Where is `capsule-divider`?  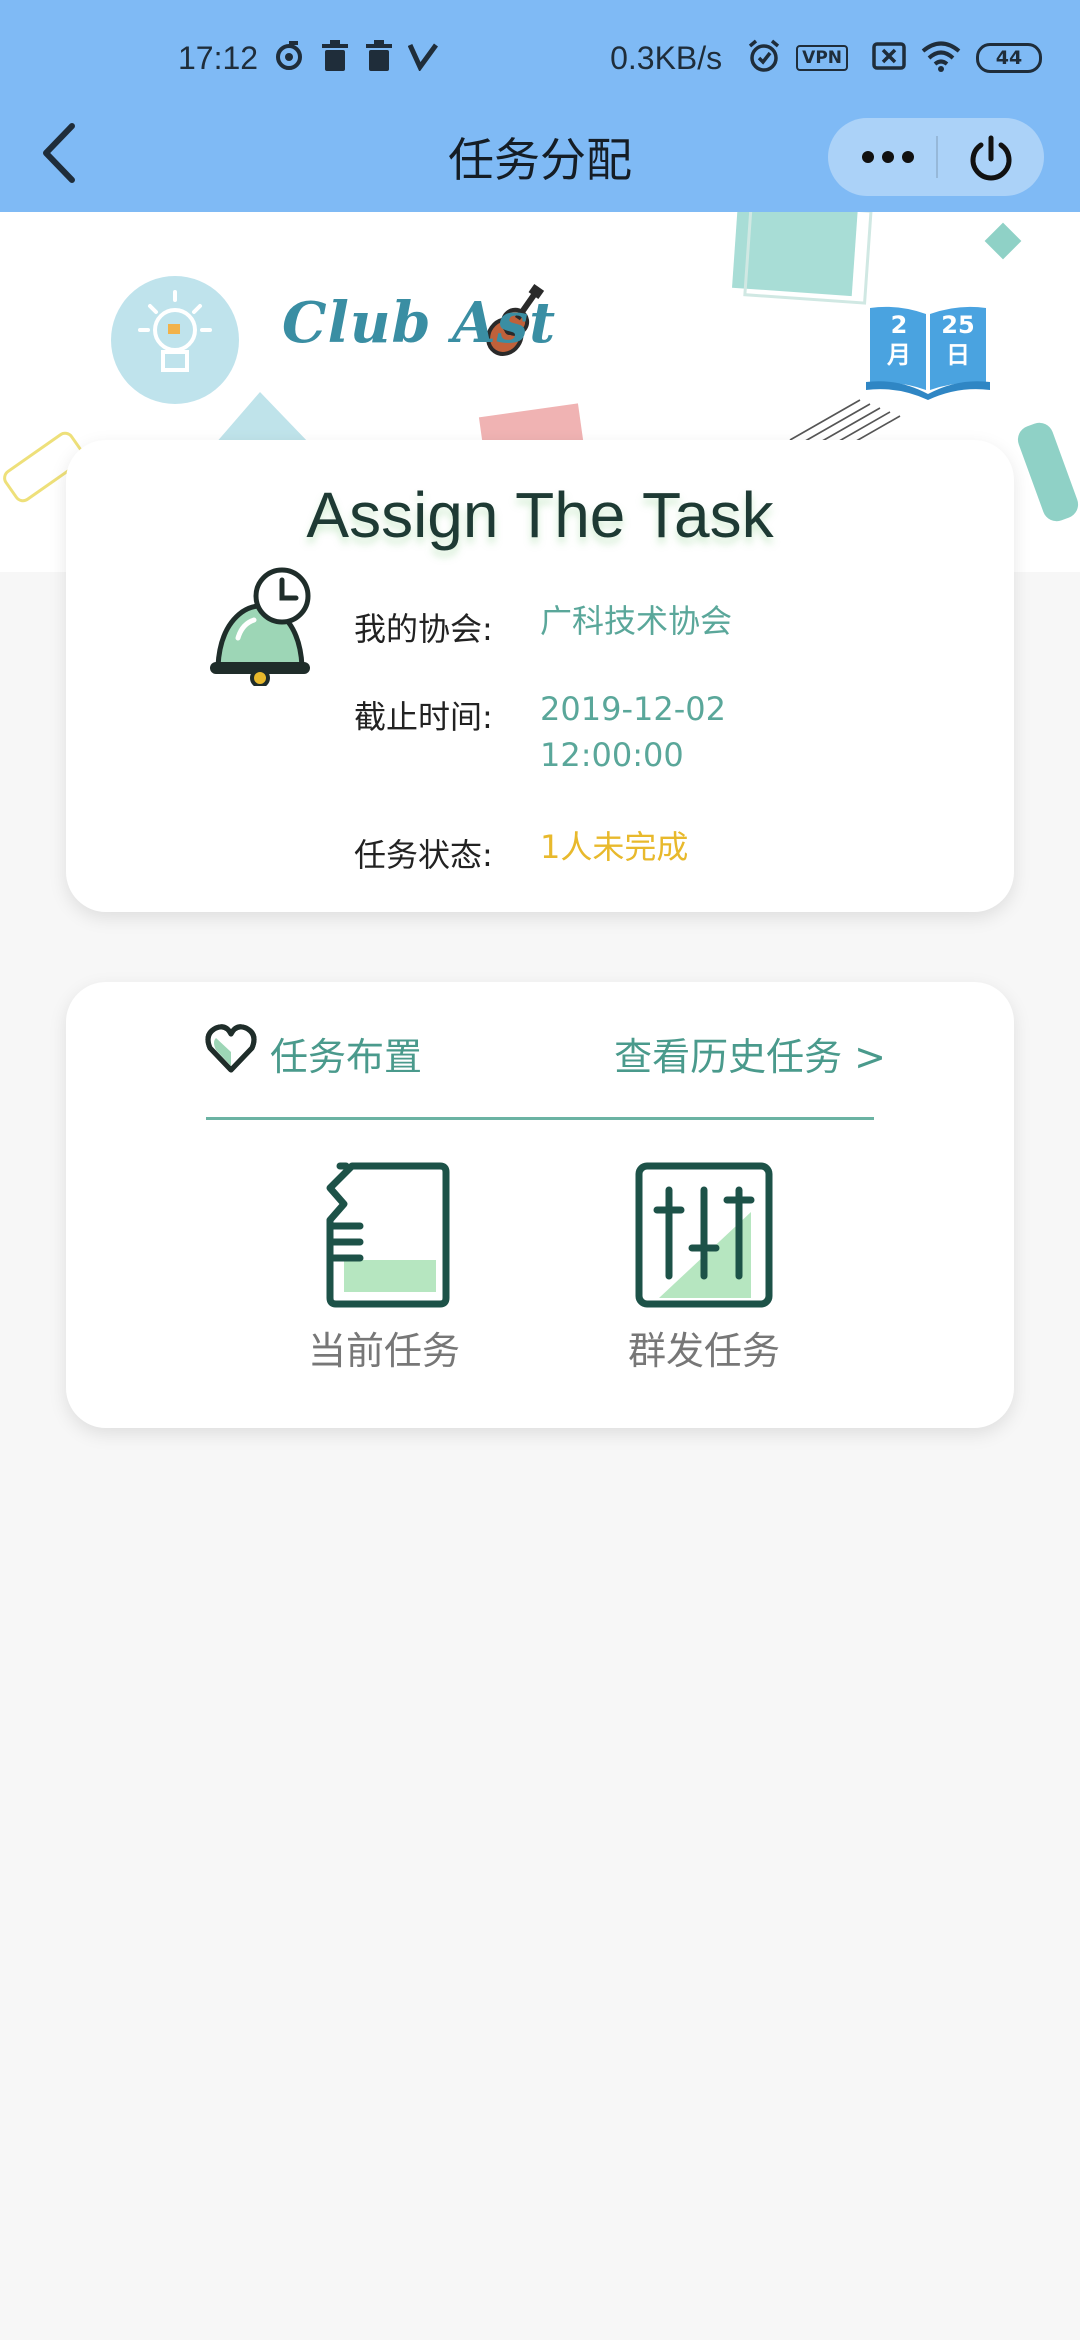 capsule-divider is located at coordinates (937, 157).